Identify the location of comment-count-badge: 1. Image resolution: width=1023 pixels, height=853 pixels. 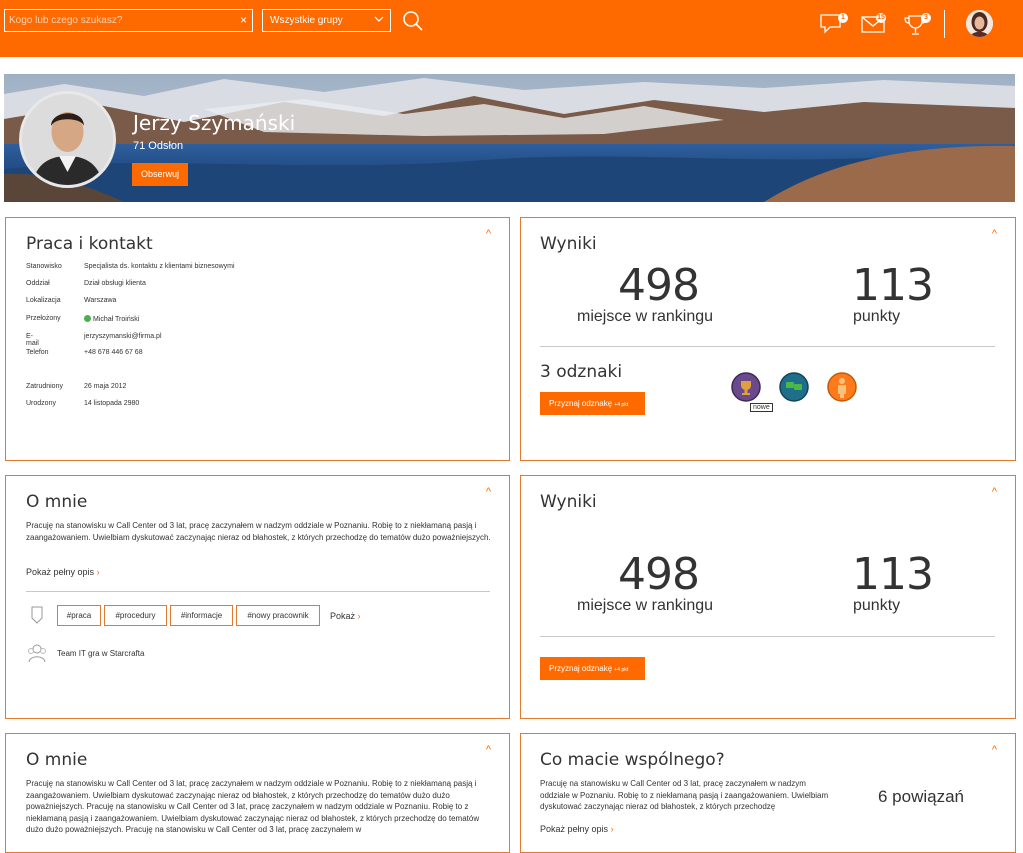
(843, 18).